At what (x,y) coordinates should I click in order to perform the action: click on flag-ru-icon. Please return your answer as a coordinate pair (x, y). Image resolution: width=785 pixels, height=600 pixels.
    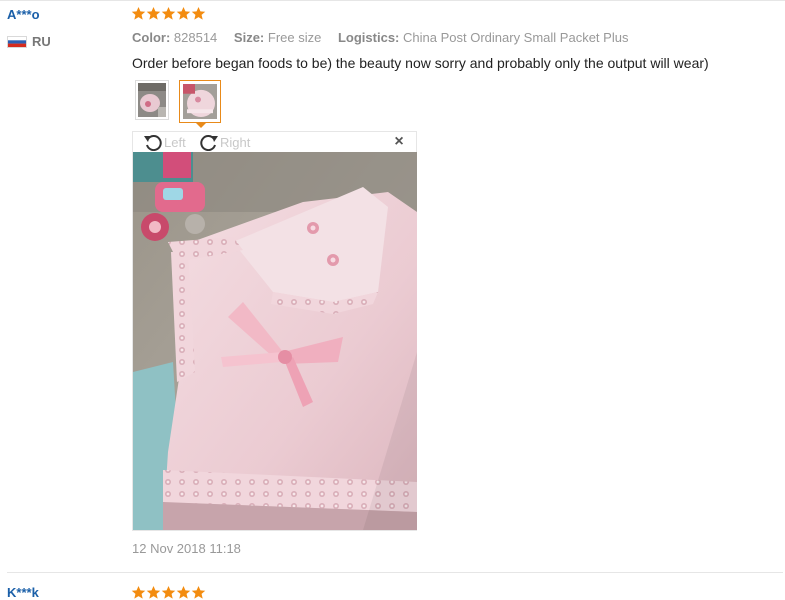
    Looking at the image, I should click on (17, 41).